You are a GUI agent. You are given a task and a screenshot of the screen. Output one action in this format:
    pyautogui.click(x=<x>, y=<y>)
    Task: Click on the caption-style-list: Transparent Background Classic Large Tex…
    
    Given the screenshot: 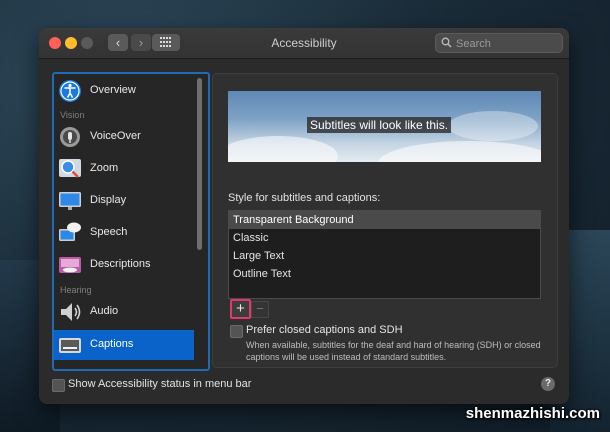 What is the action you would take?
    pyautogui.click(x=384, y=254)
    